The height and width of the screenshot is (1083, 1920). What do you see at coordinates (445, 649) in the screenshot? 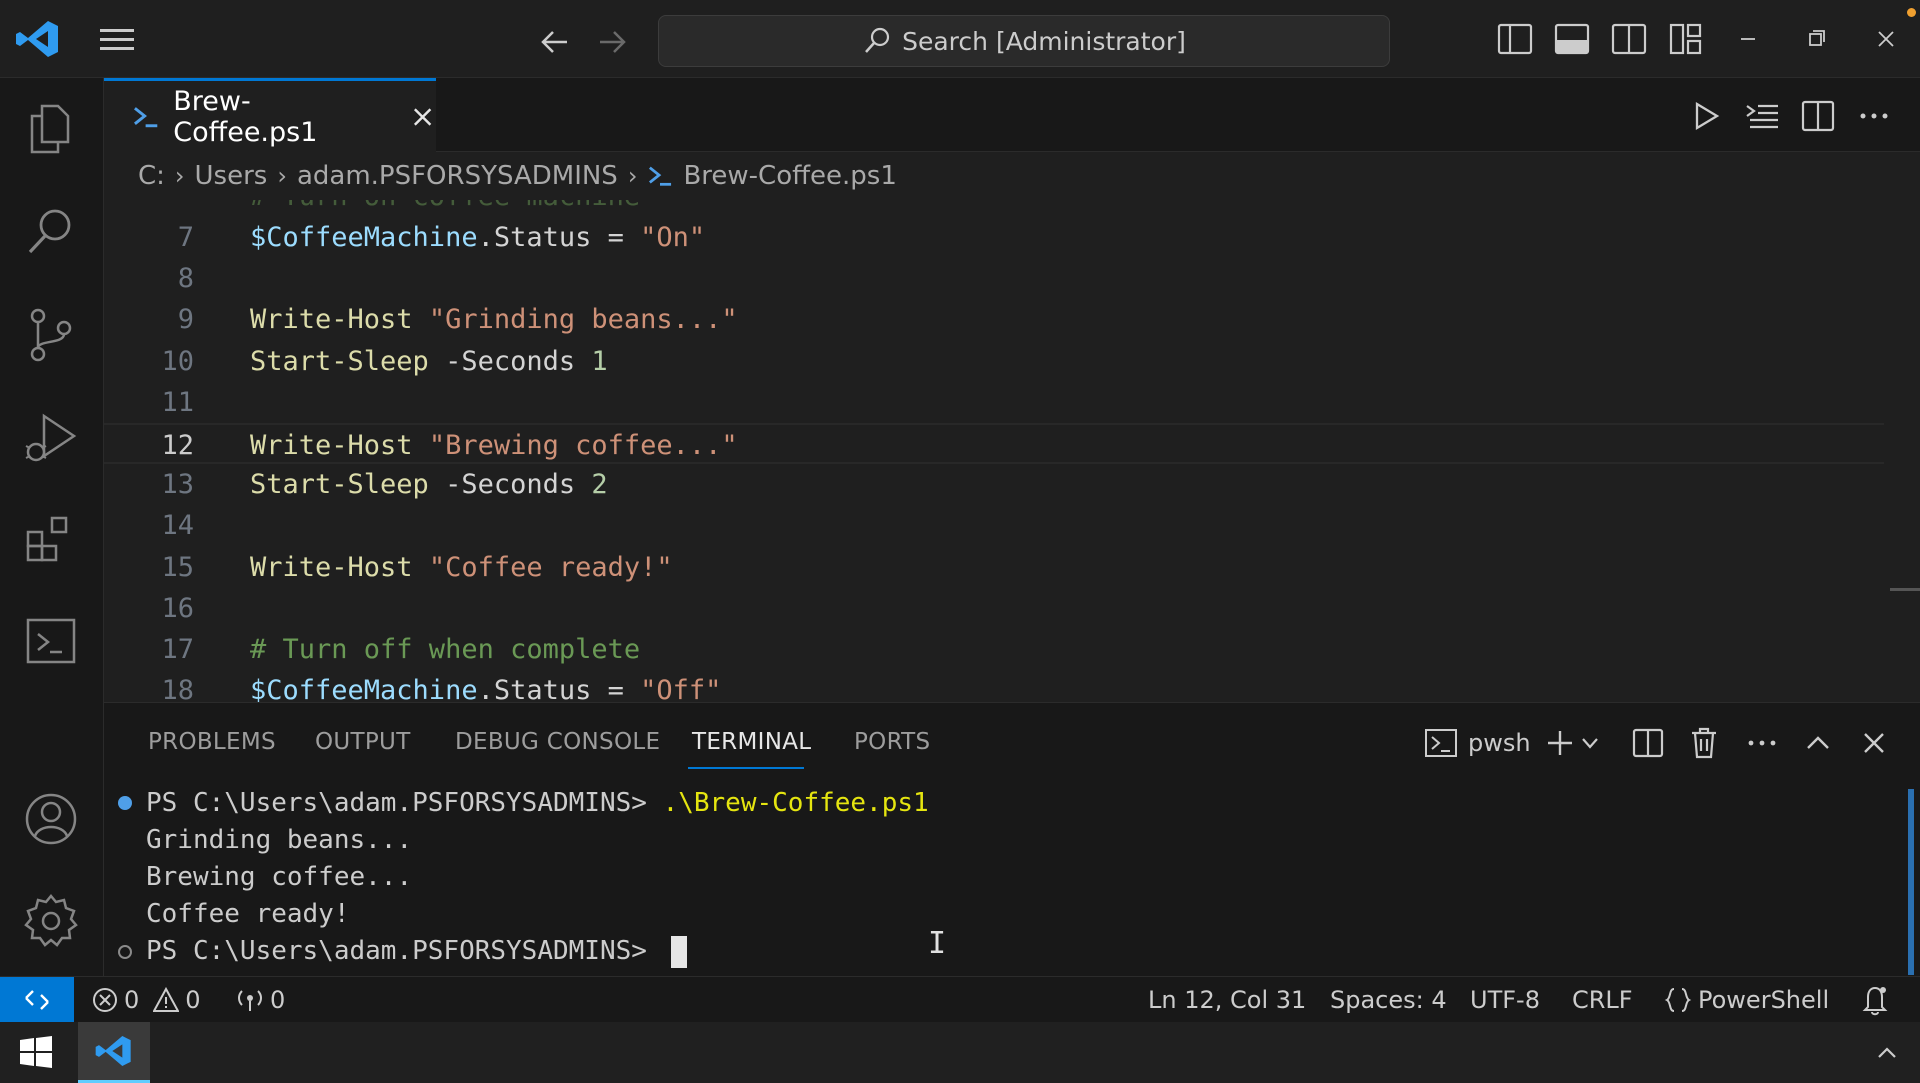
I see `code-token: # Turn off when complete` at bounding box center [445, 649].